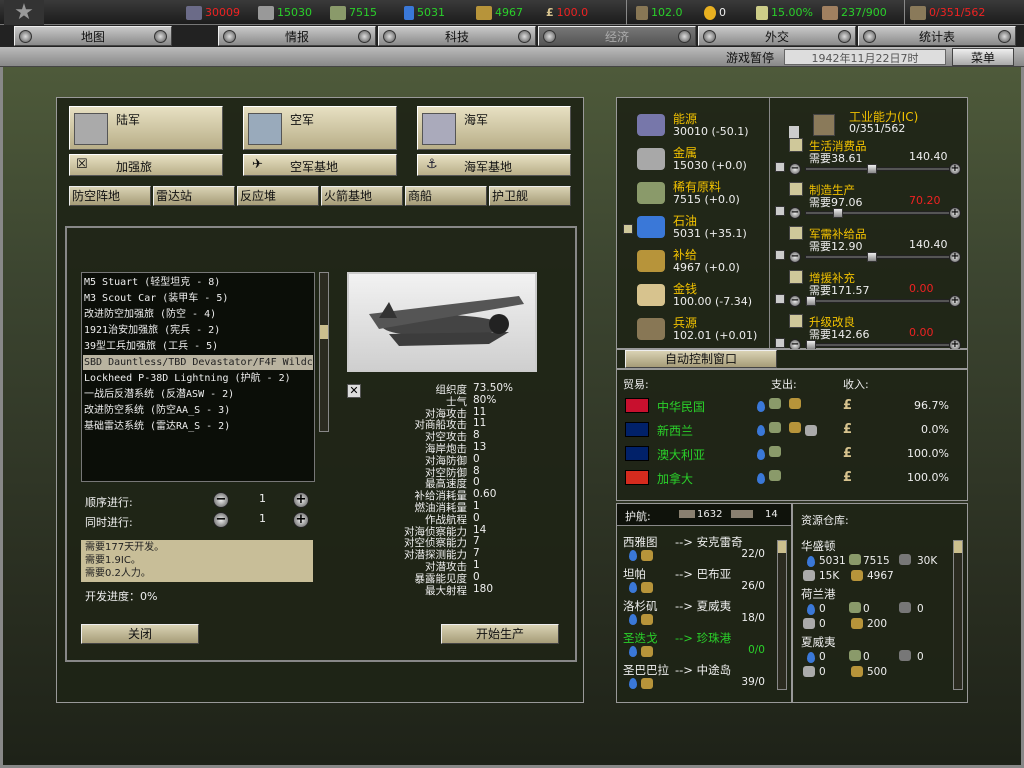  Describe the element at coordinates (194, 196) in the screenshot. I see `cat-radar: 雷达站` at that location.